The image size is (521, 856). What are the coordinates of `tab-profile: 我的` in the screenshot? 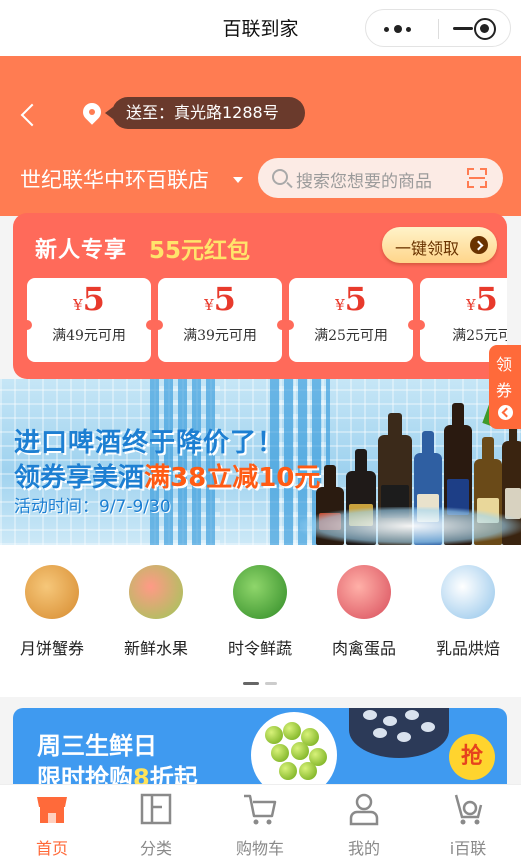 It's located at (364, 823).